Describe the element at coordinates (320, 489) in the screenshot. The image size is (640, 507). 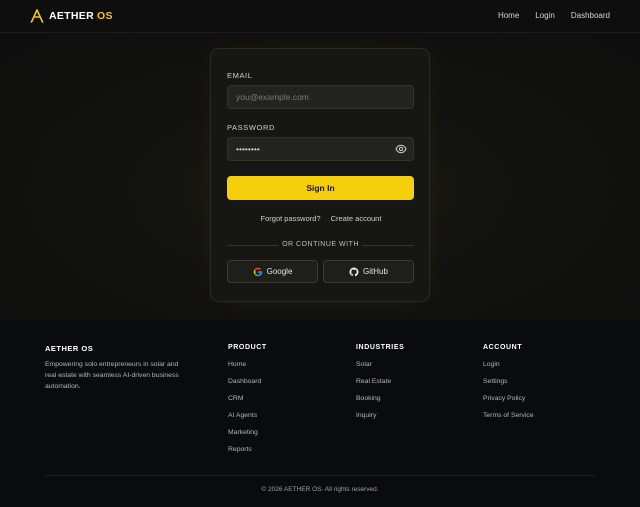
I see `footer-copyright: © 2026 AETHER OS. All rights reserved.` at that location.